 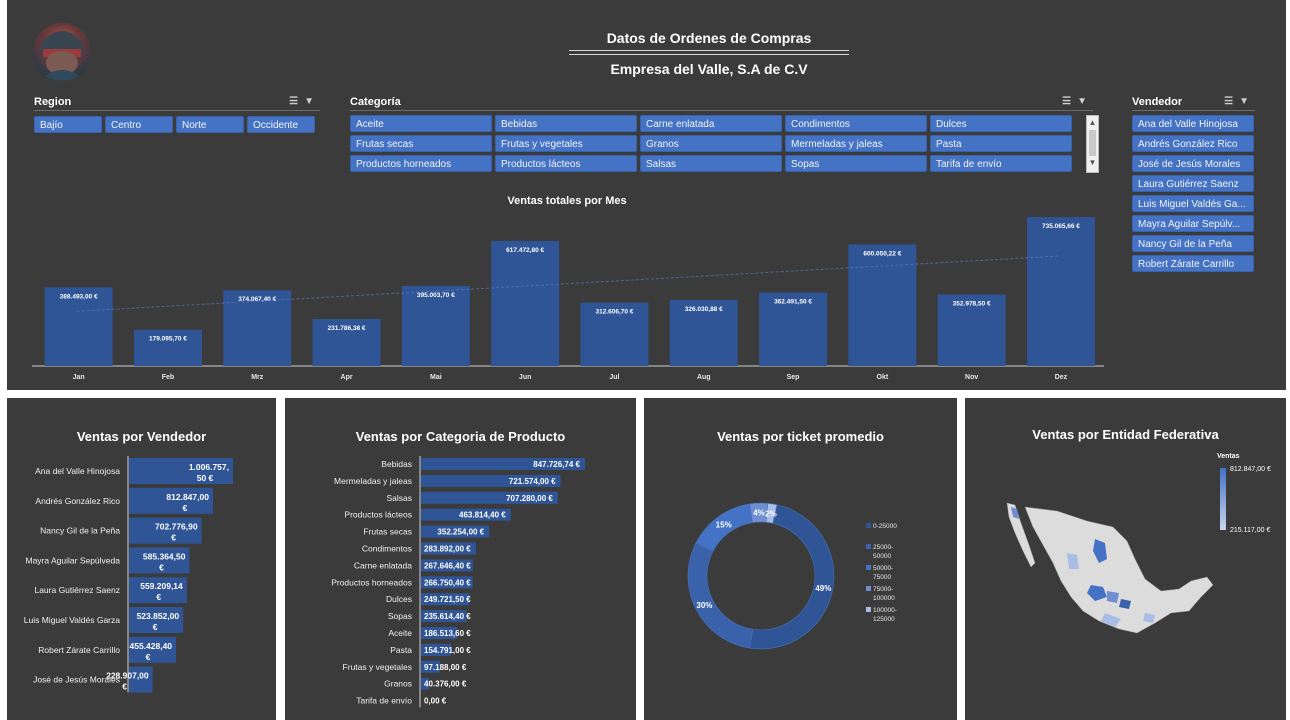 What do you see at coordinates (53, 102) in the screenshot?
I see `region-slicer-label: Region` at bounding box center [53, 102].